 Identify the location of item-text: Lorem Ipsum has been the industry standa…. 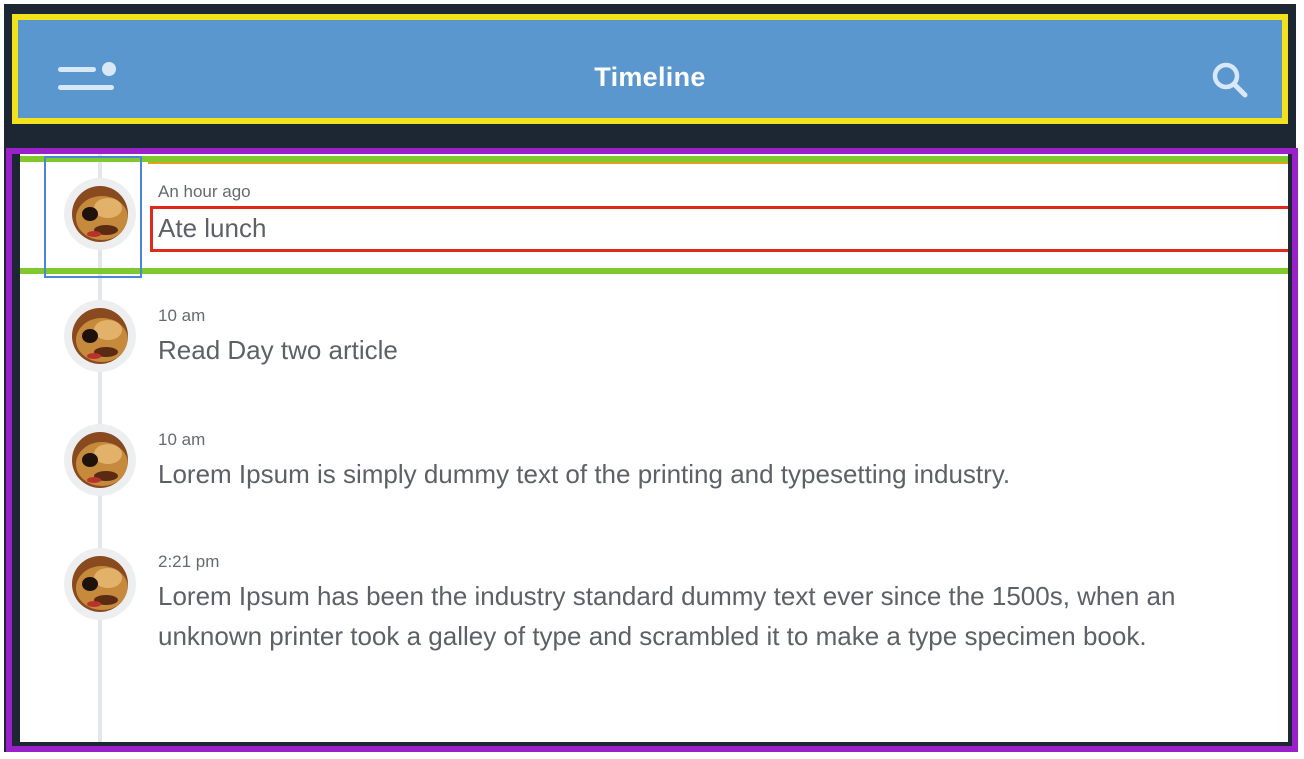
(667, 616).